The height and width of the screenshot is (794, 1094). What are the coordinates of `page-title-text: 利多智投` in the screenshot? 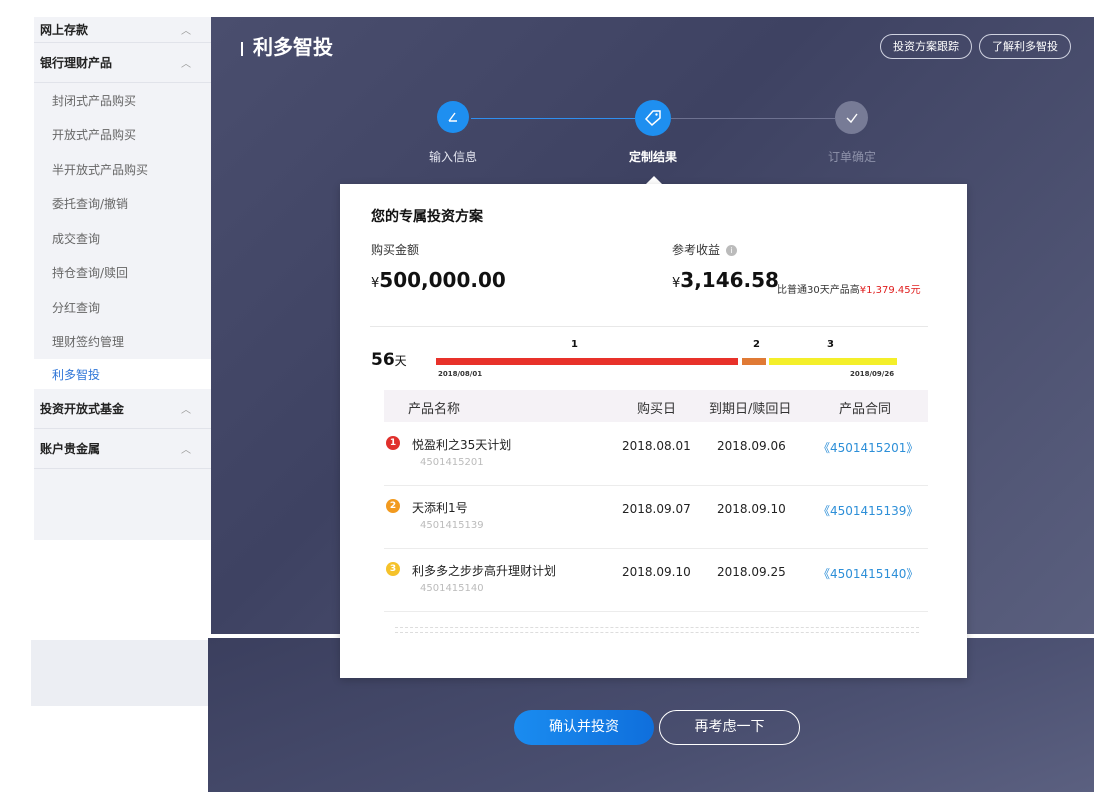 It's located at (293, 47).